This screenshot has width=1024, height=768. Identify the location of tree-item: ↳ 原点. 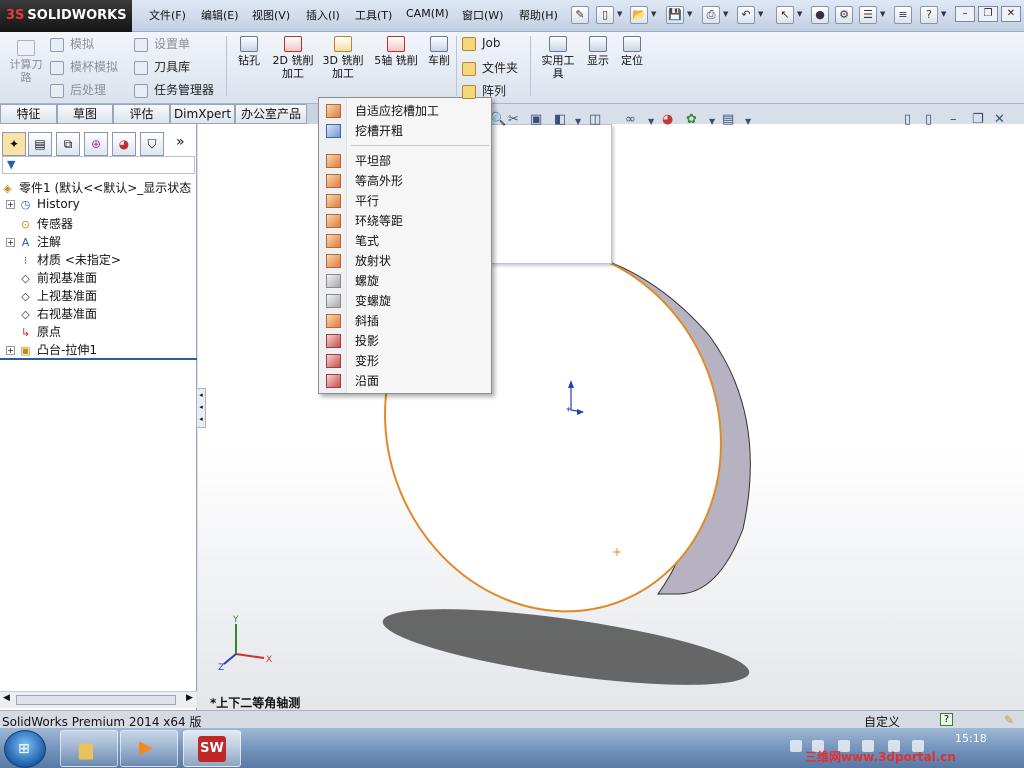
(33, 331).